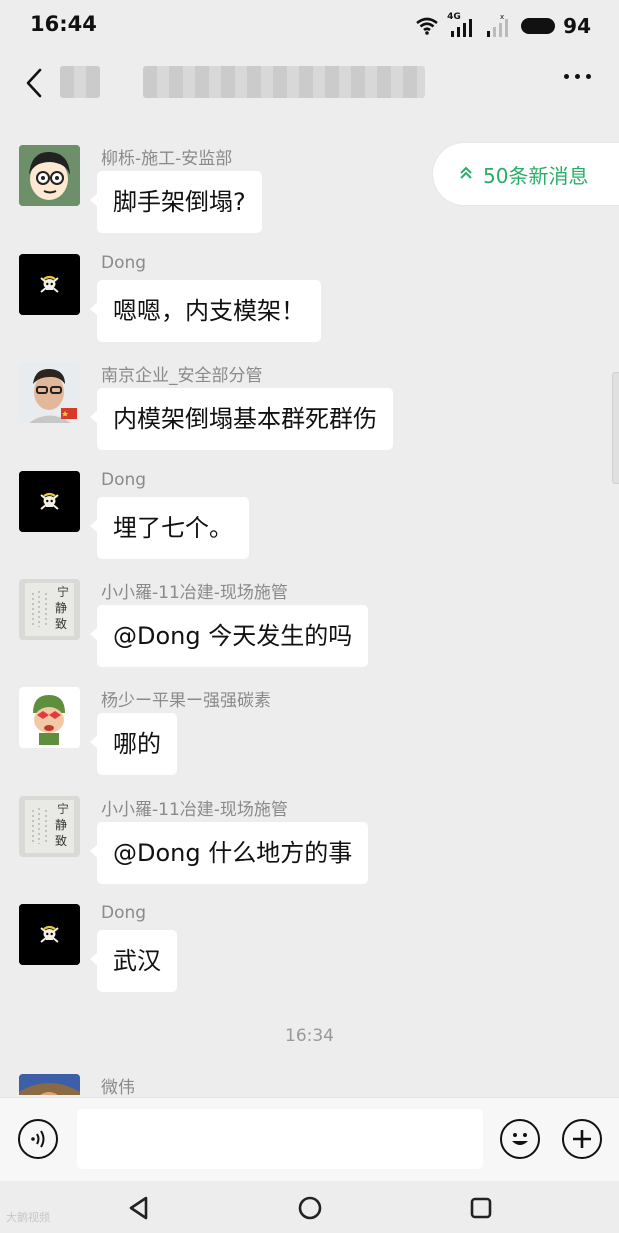  I want to click on watermark: 大鹅视频, so click(28, 1217).